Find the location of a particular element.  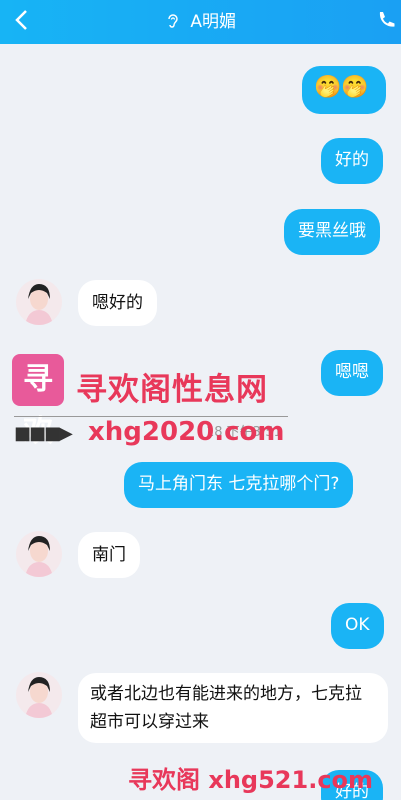

message-bubble-received: 或者北边也有能进来的地方，七克拉超市可以穿过来 is located at coordinates (233, 708).